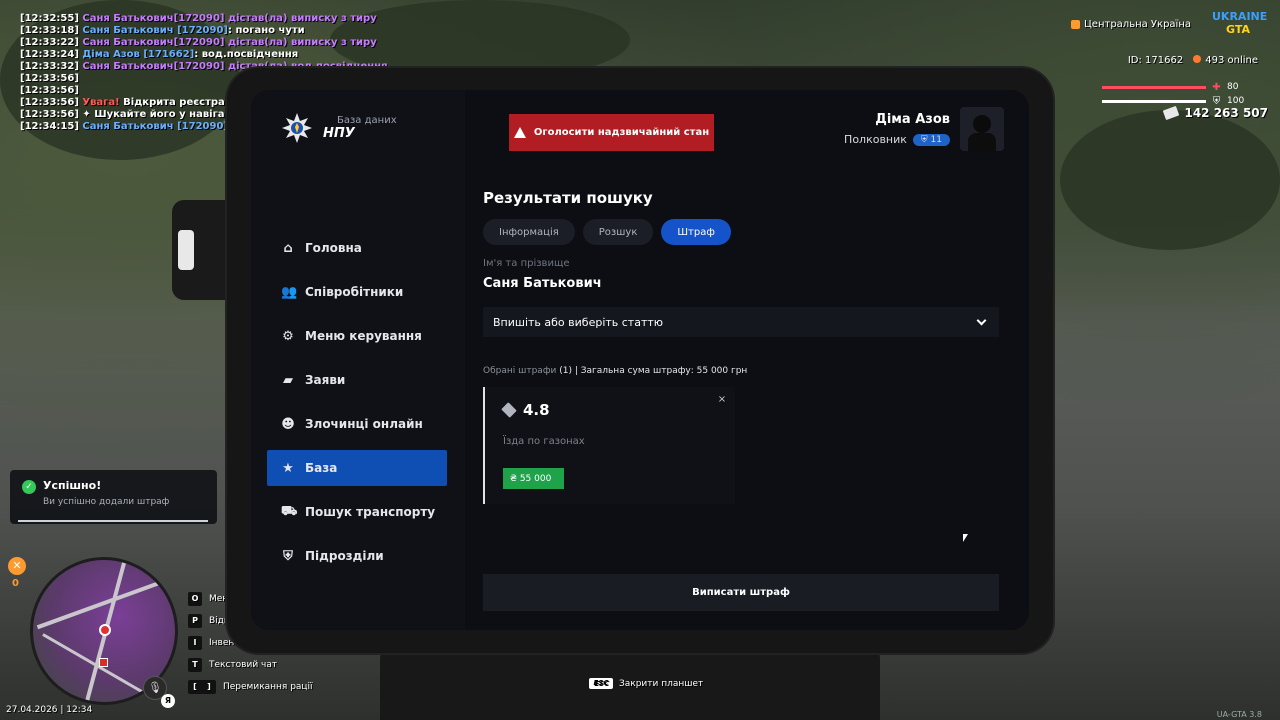 The image size is (1280, 720). I want to click on success-notification: ✓ Успішно! Ви успішно додали штраф, so click(113, 497).